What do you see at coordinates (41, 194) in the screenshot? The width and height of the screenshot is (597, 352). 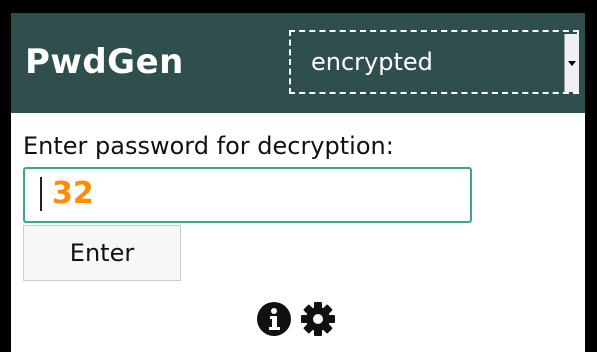 I see `text-caret` at bounding box center [41, 194].